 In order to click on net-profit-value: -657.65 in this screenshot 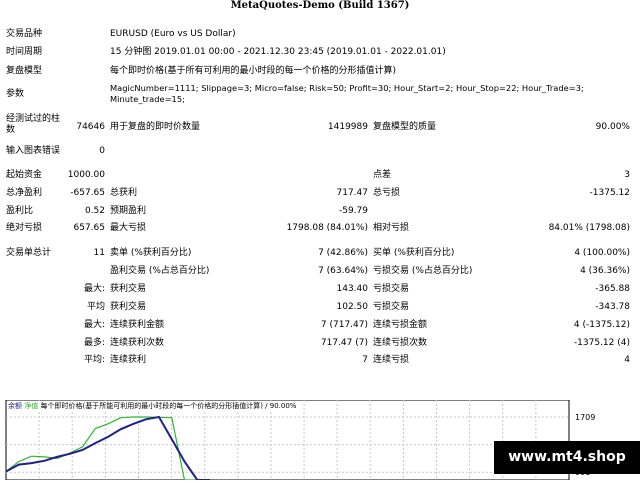, I will do `click(87, 193)`.